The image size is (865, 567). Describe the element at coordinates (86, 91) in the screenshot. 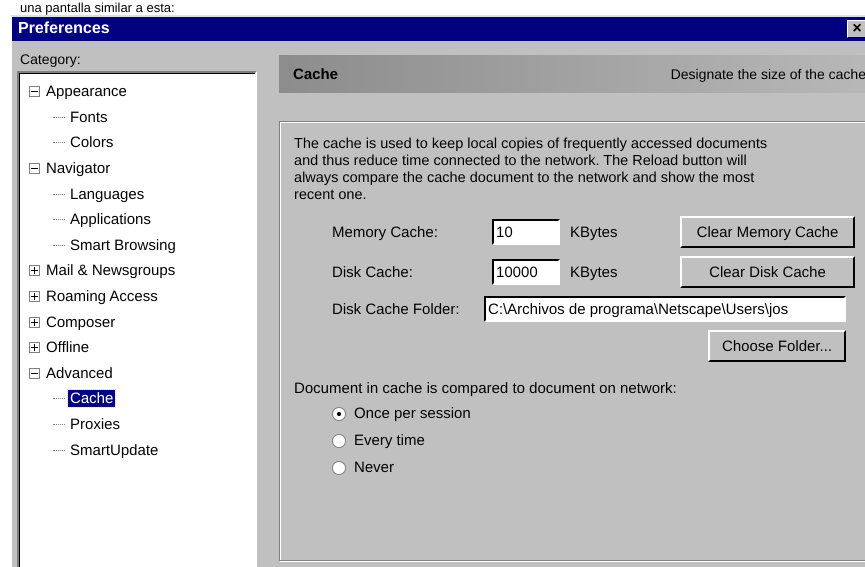

I see `tree-item: Appearance` at that location.